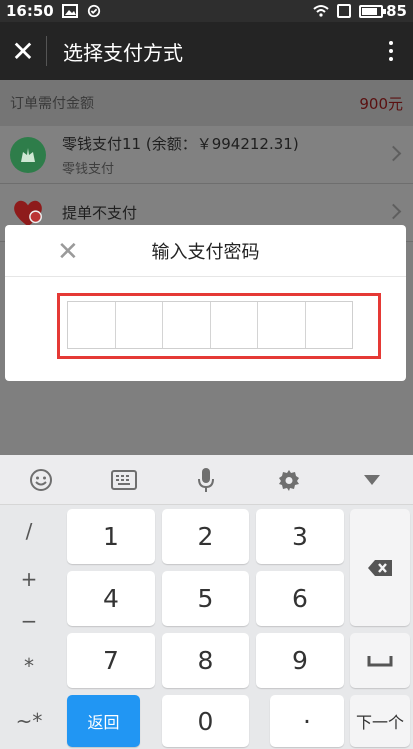 This screenshot has height=749, width=413. I want to click on payment-method-title: 零钱支付11 (余额：￥994212.31), so click(180, 143).